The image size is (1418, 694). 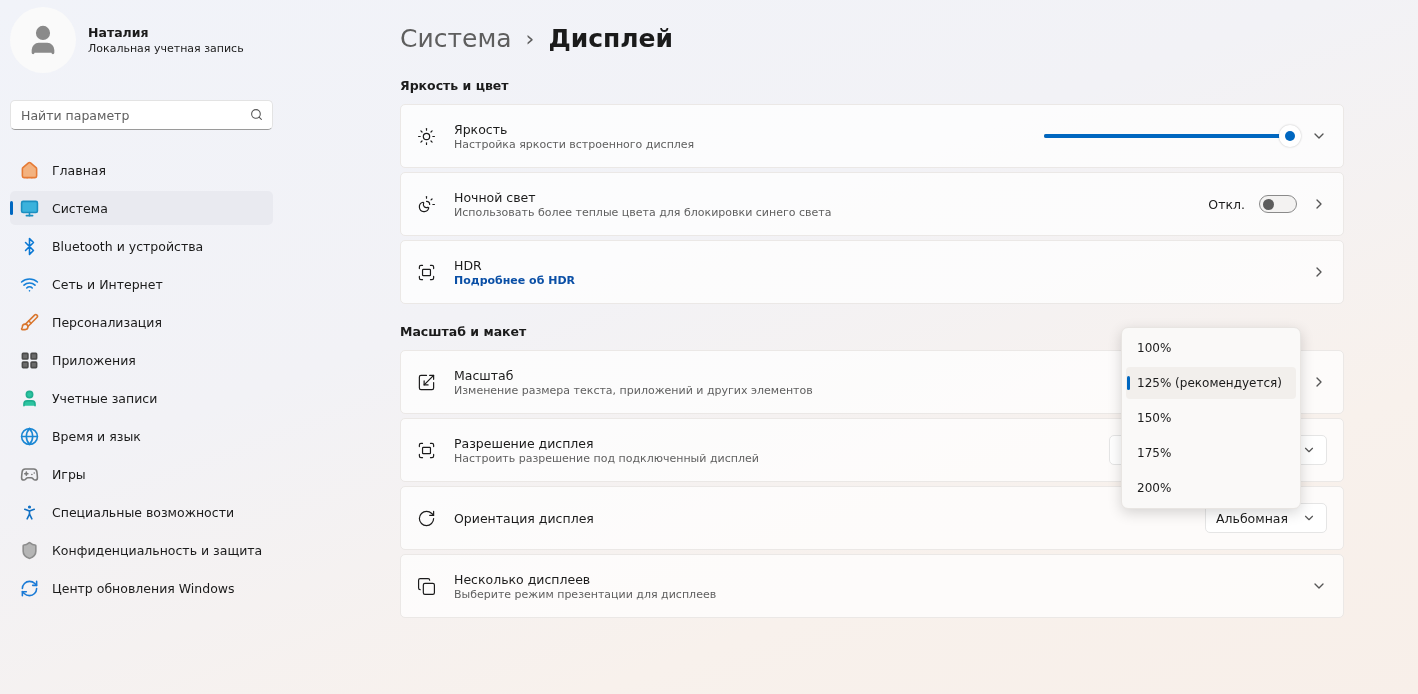 What do you see at coordinates (426, 586) in the screenshot?
I see `displays-icon` at bounding box center [426, 586].